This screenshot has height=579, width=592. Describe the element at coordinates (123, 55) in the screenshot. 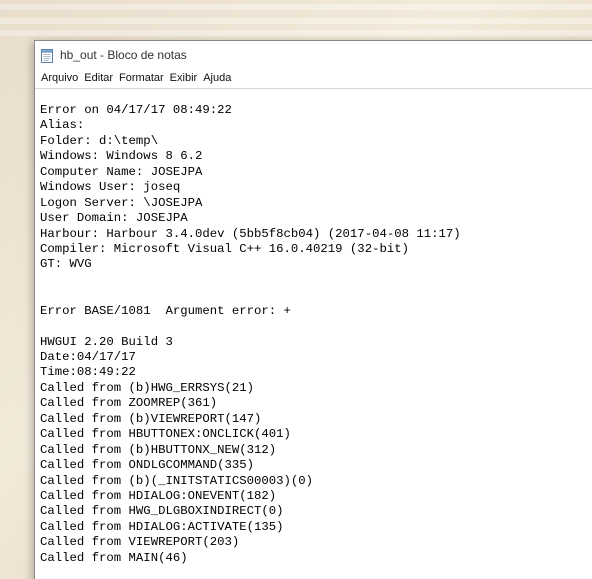

I see `window-title: hb_out - Bloco de notas` at that location.